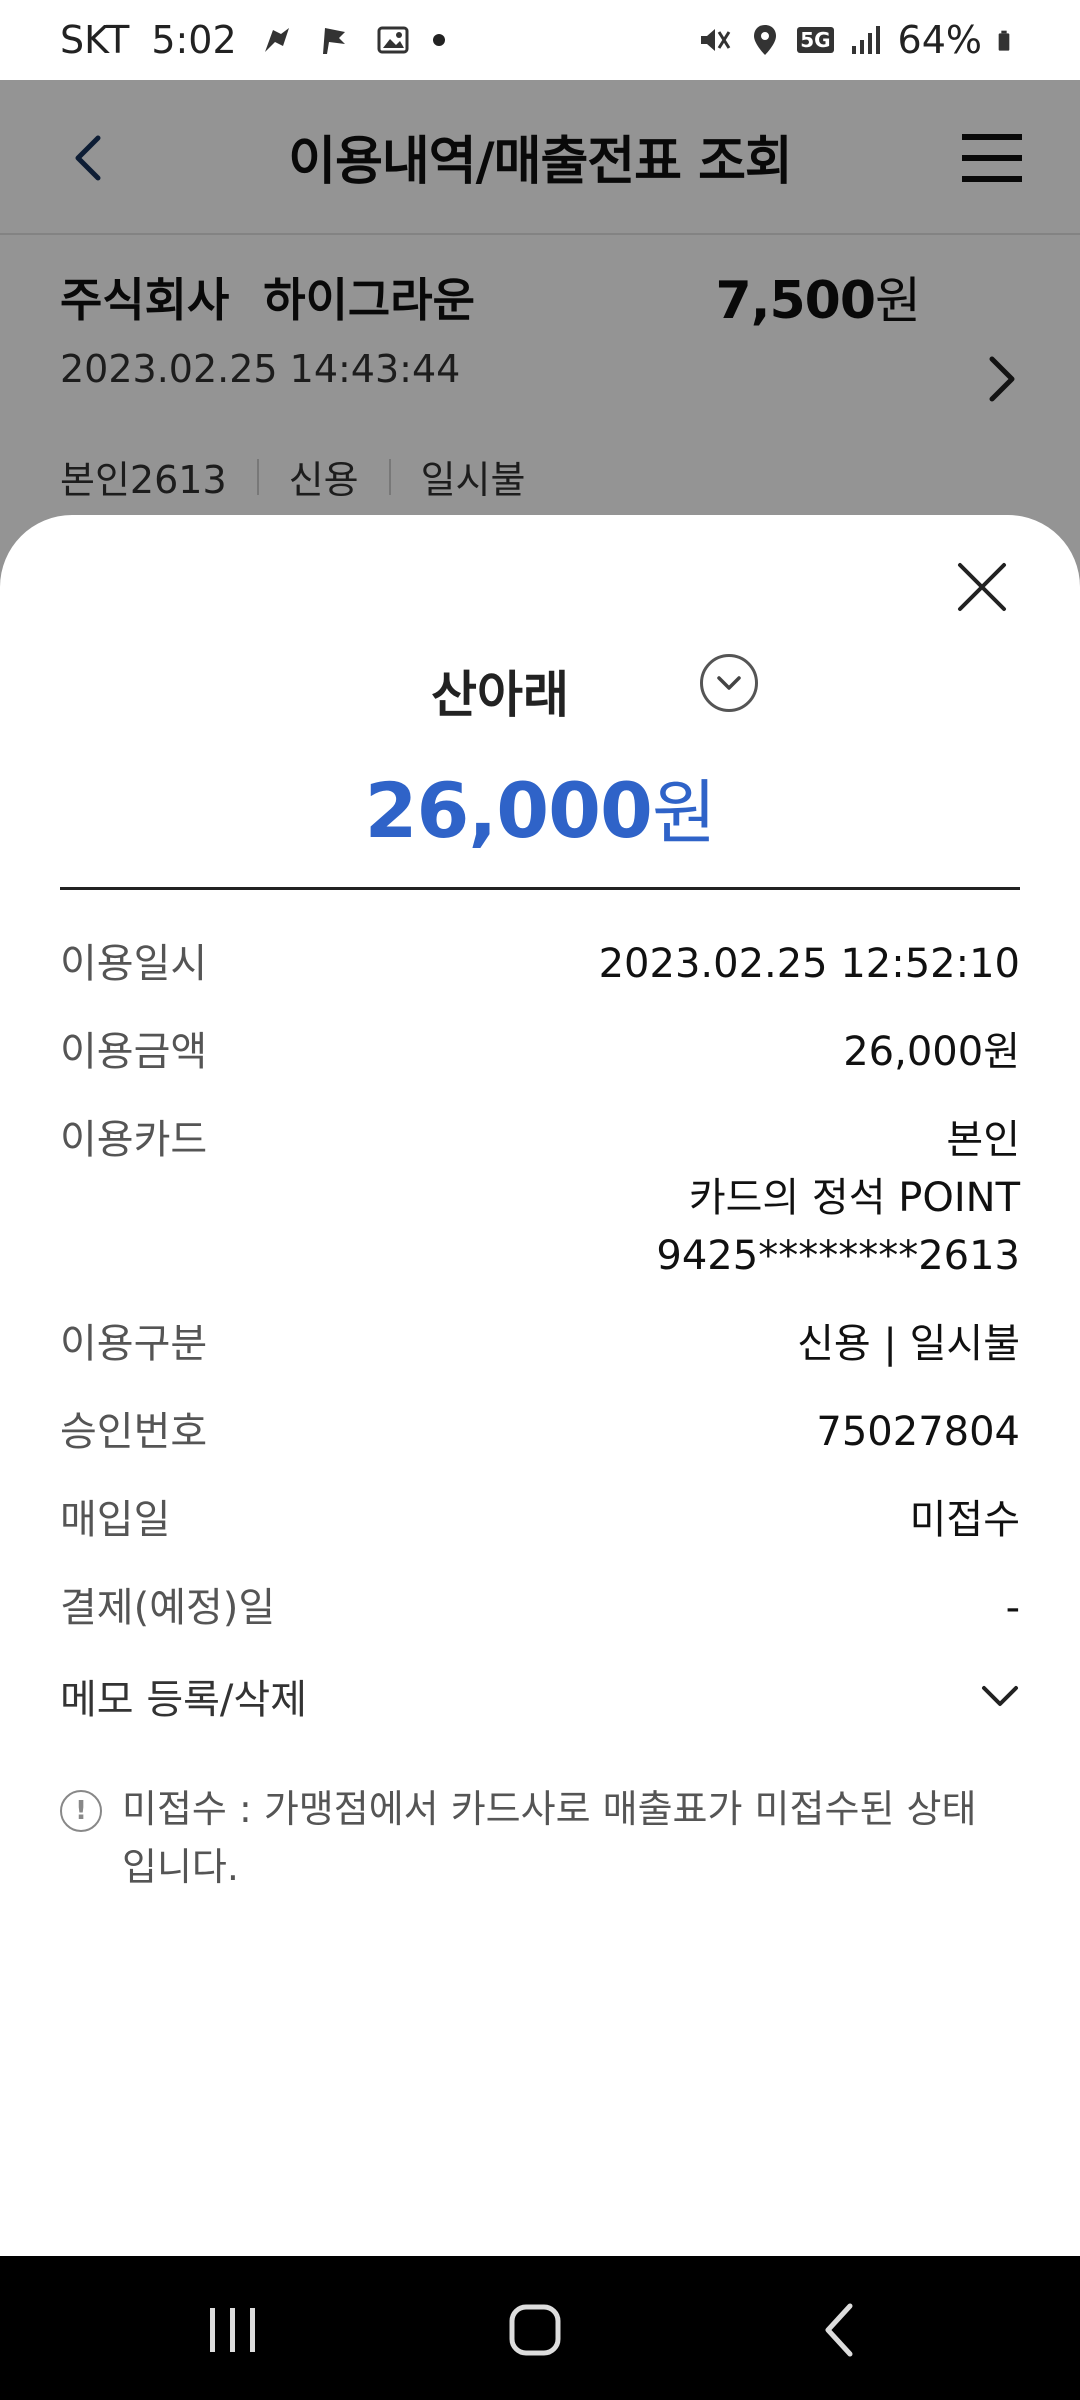 This screenshot has height=2400, width=1080. I want to click on detail-value: 본인 카드의 정석 POINT 9425********2613, so click(838, 1198).